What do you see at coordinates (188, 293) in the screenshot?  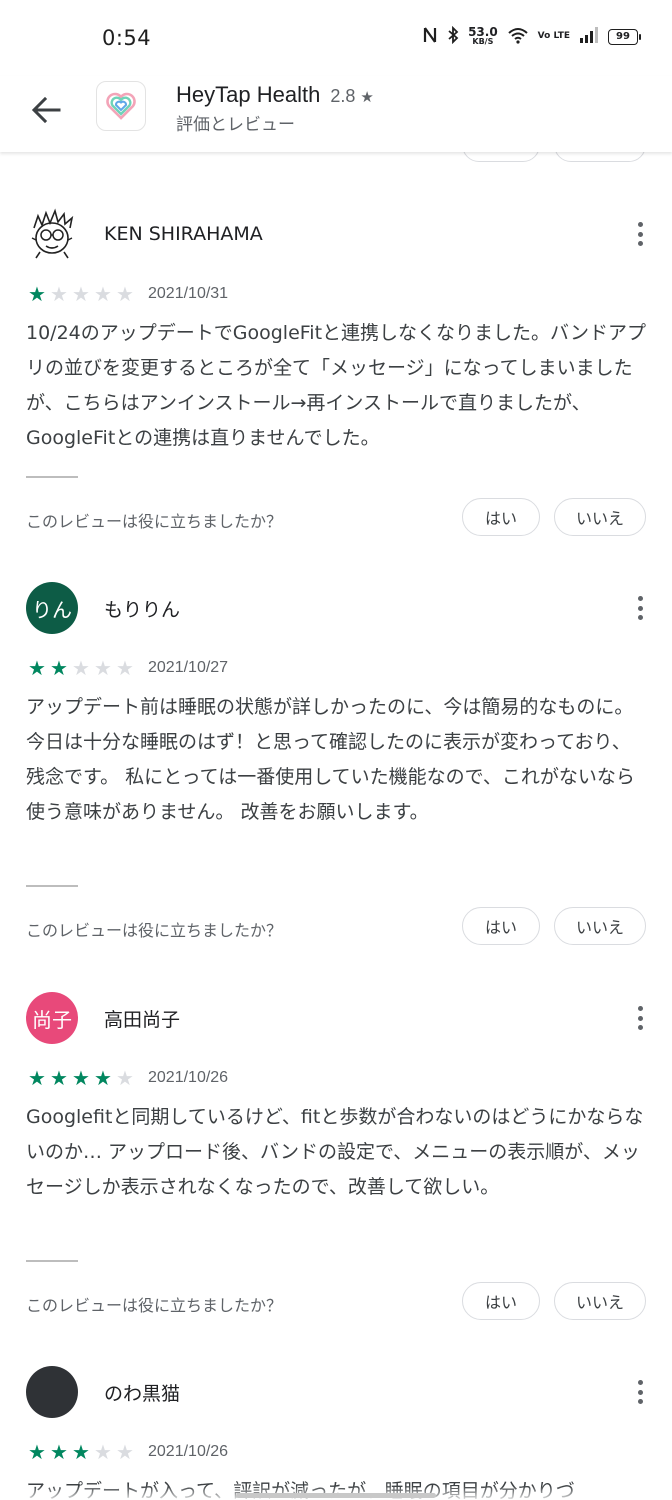 I see `review-date: 2021/10/31` at bounding box center [188, 293].